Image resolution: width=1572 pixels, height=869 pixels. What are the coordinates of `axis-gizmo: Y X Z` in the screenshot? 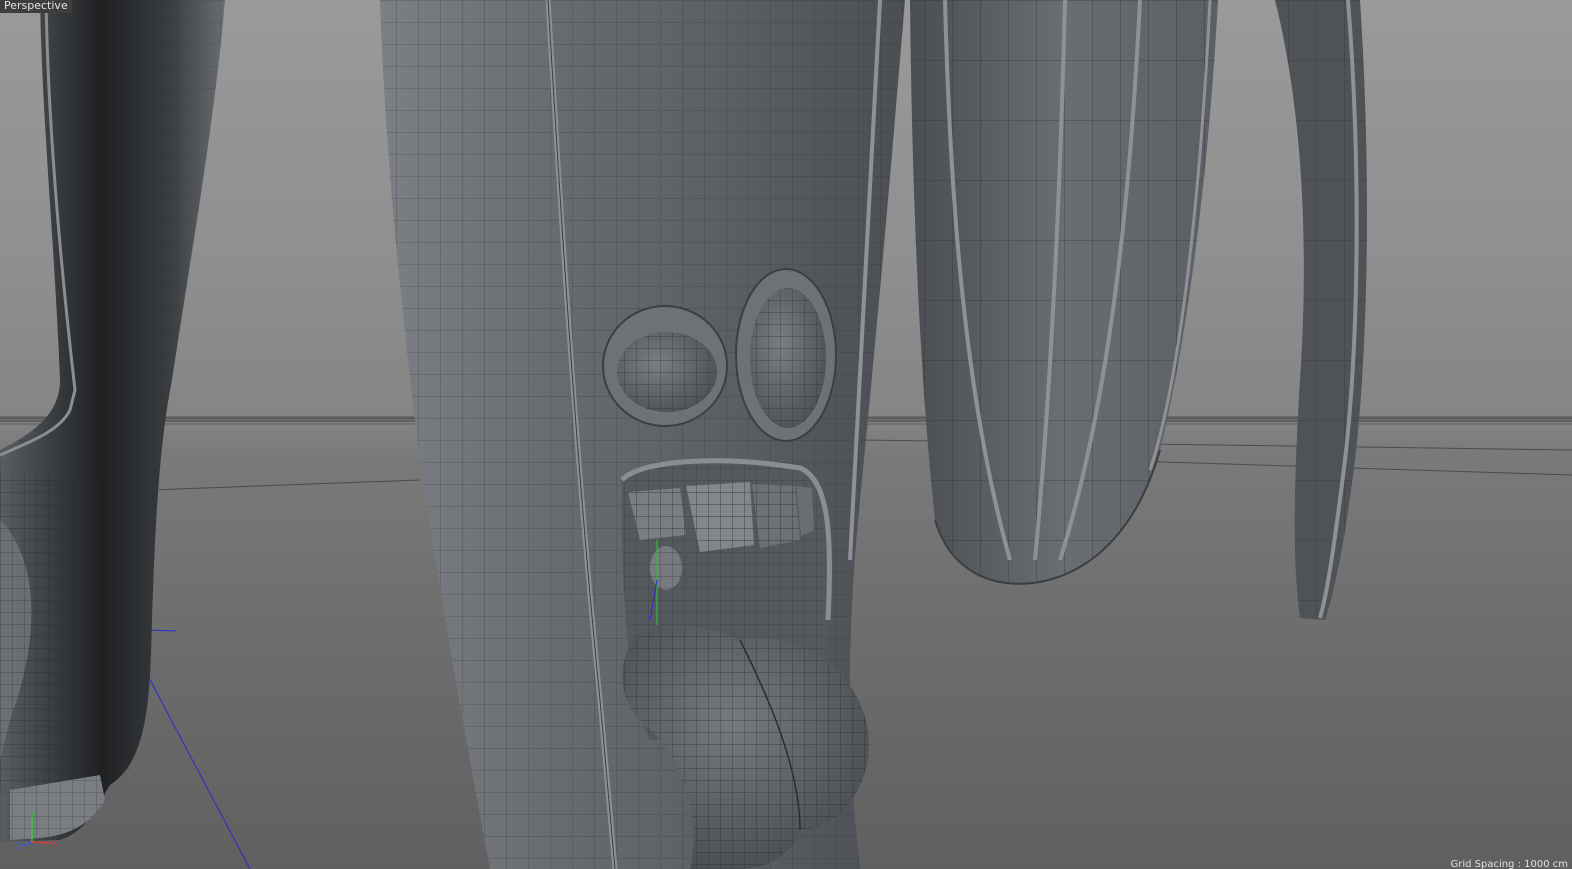 It's located at (36, 830).